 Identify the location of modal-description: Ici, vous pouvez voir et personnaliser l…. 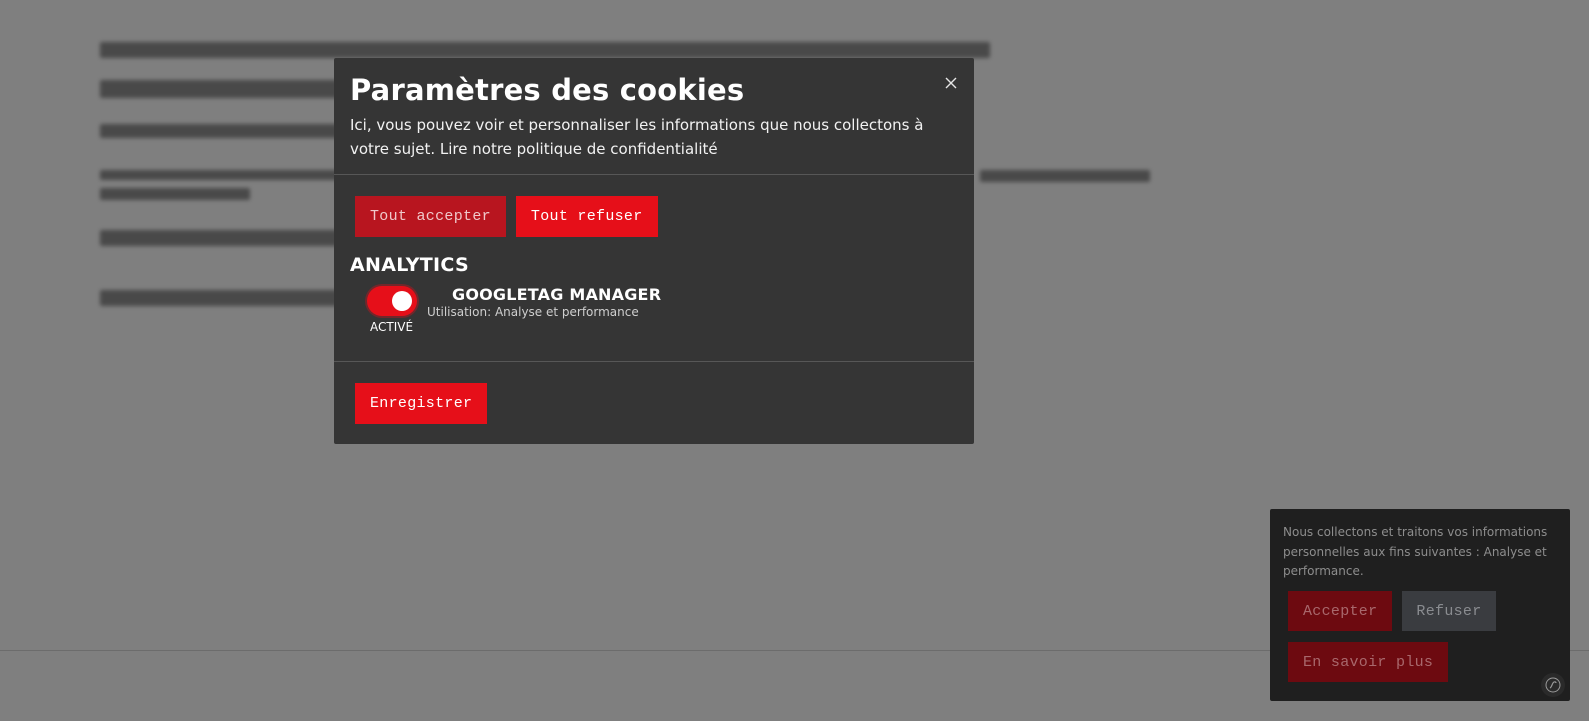
(637, 137).